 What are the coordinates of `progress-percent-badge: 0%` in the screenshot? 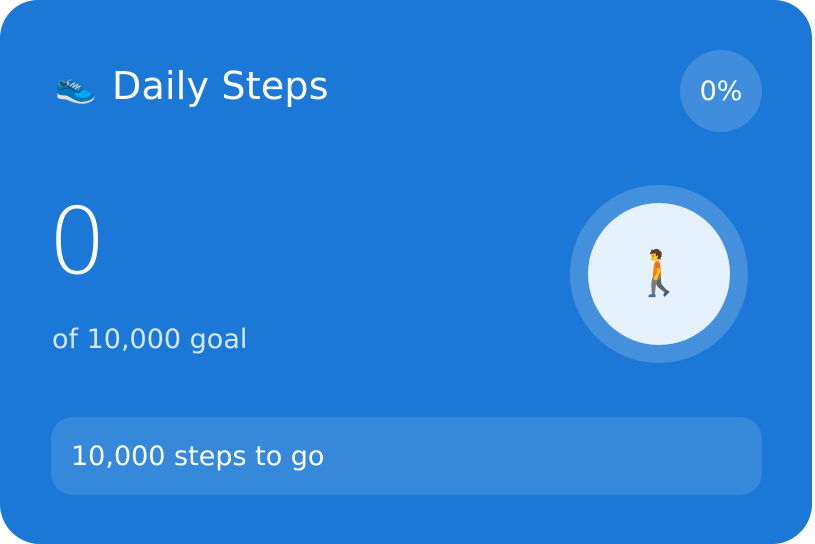 It's located at (721, 91).